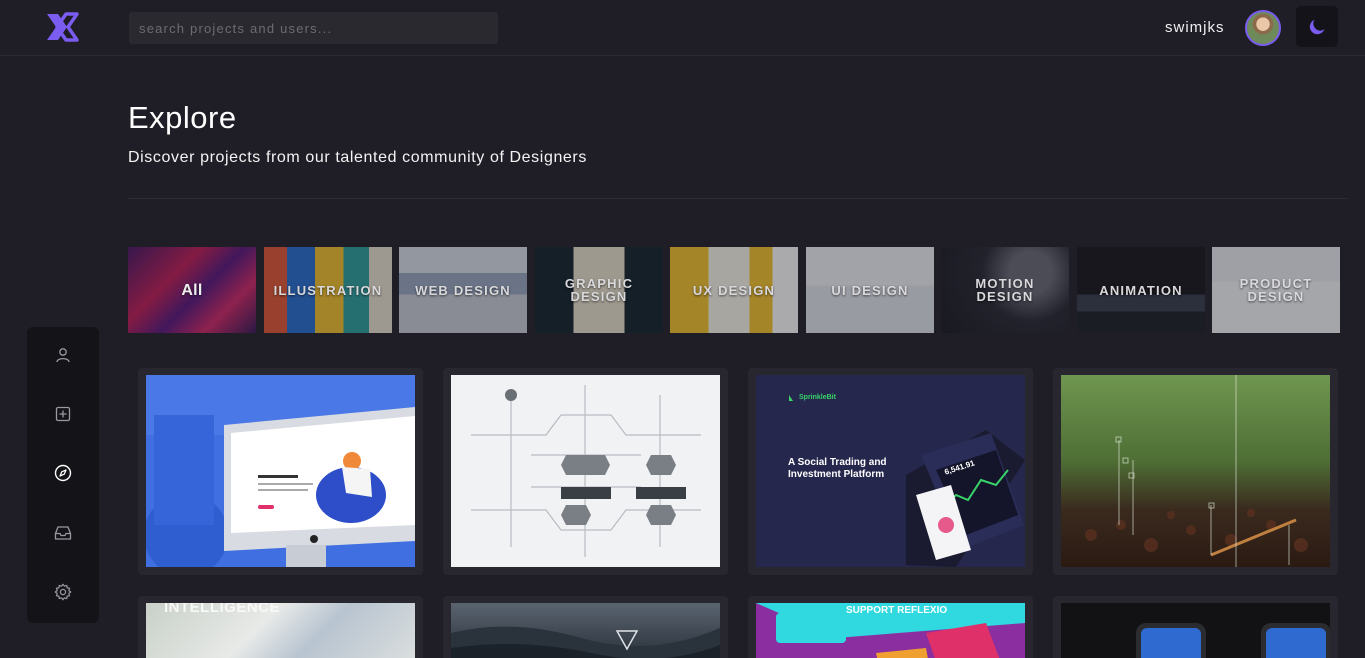 This screenshot has width=1365, height=658. I want to click on project-headline: A Social Trading and Investment Platform, so click(837, 468).